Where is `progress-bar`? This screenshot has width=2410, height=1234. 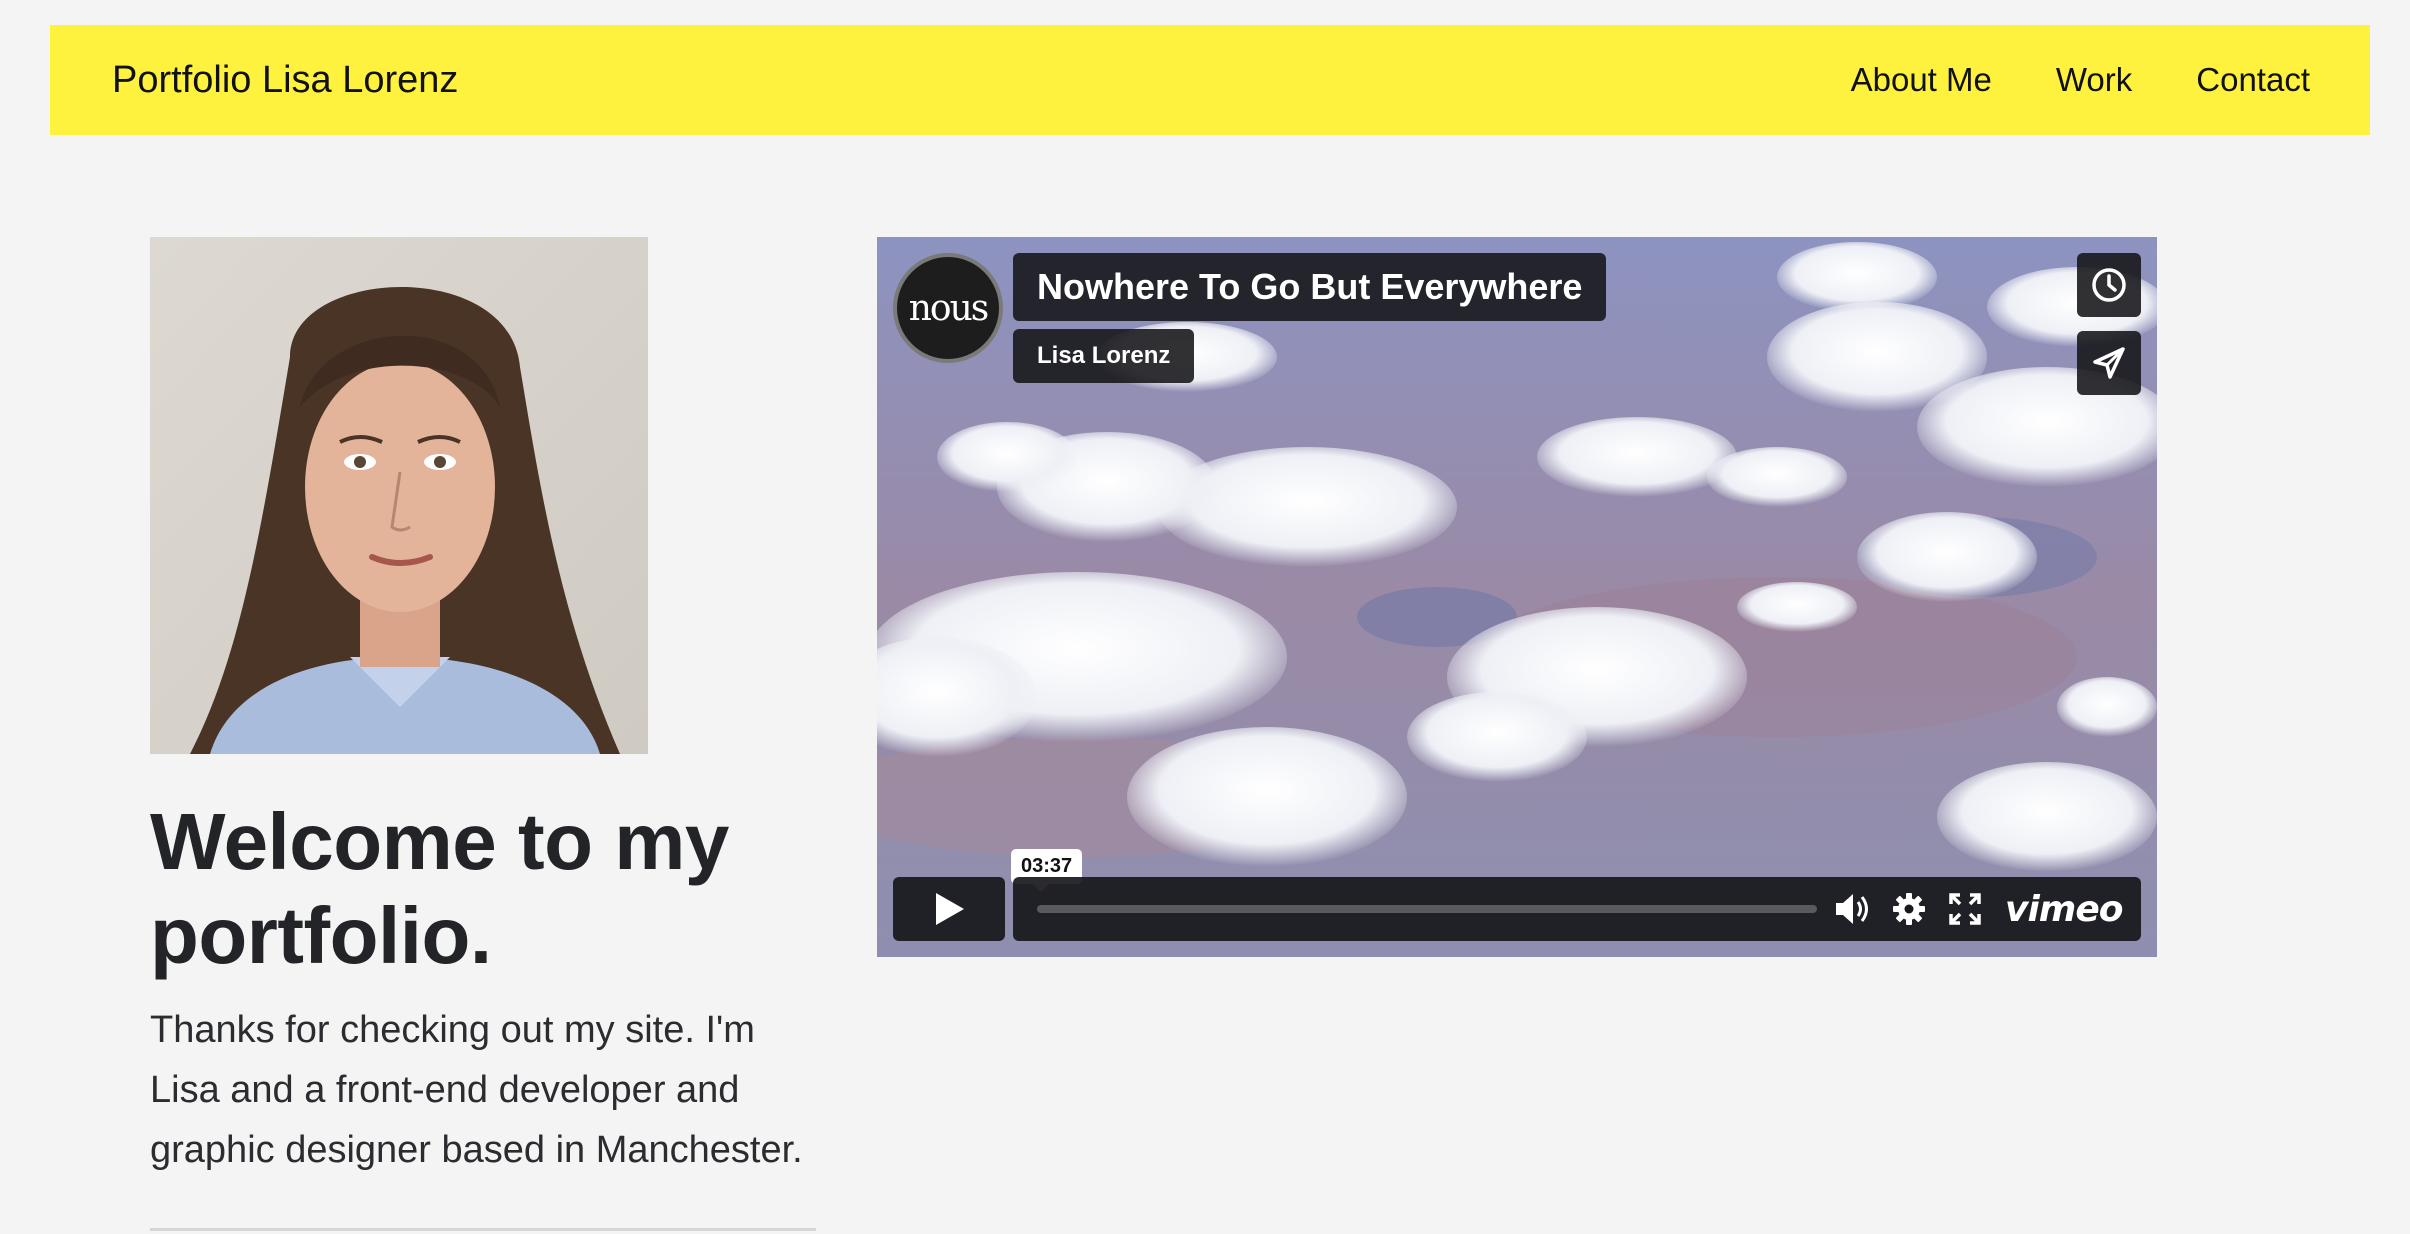
progress-bar is located at coordinates (1427, 909).